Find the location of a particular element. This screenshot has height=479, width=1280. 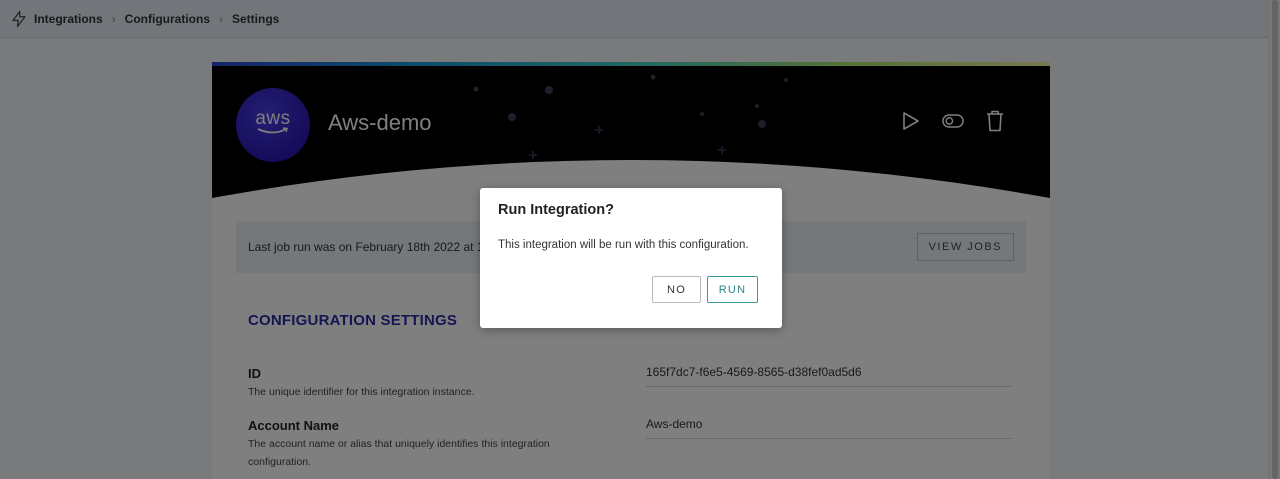

dialog-title: Run Integration? is located at coordinates (556, 210).